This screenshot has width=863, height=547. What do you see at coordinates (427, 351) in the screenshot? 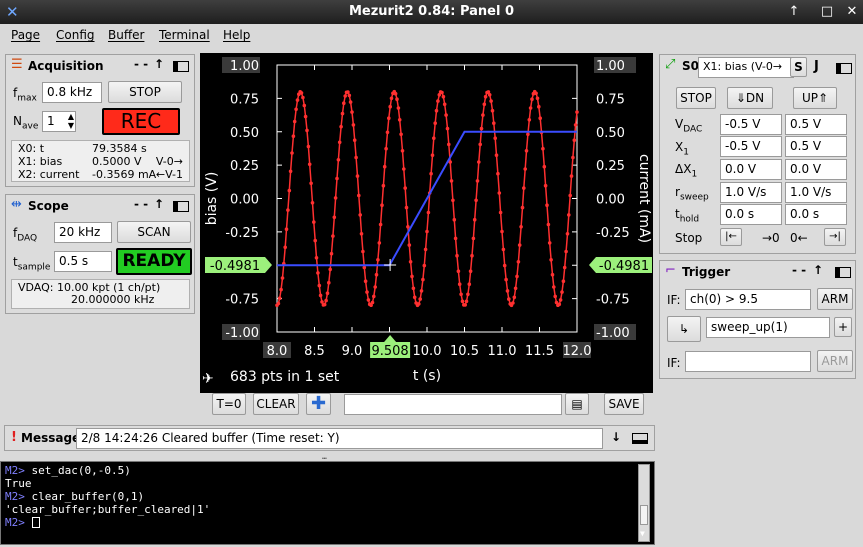
I see `x-tick-label: 10.0` at bounding box center [427, 351].